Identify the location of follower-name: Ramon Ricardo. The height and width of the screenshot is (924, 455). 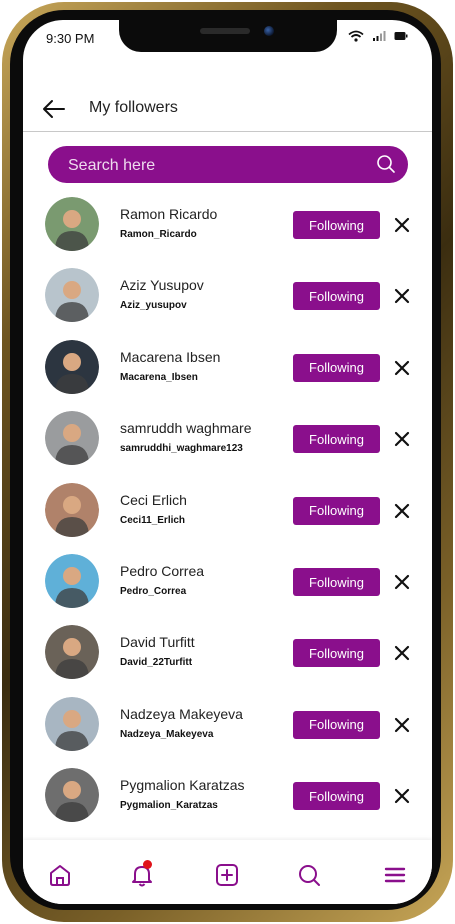
(168, 214).